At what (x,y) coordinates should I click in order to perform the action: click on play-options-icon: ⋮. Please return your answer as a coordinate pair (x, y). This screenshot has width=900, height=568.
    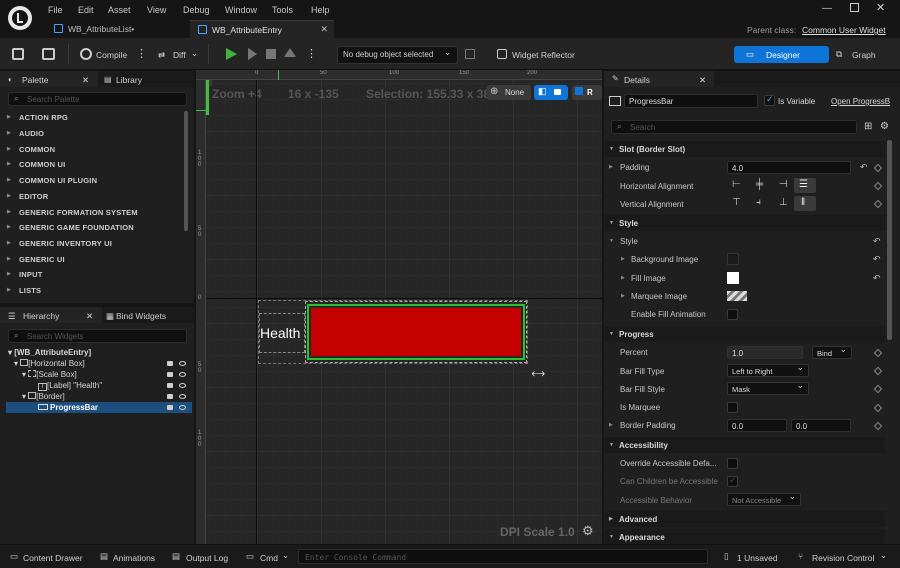
    Looking at the image, I should click on (311, 53).